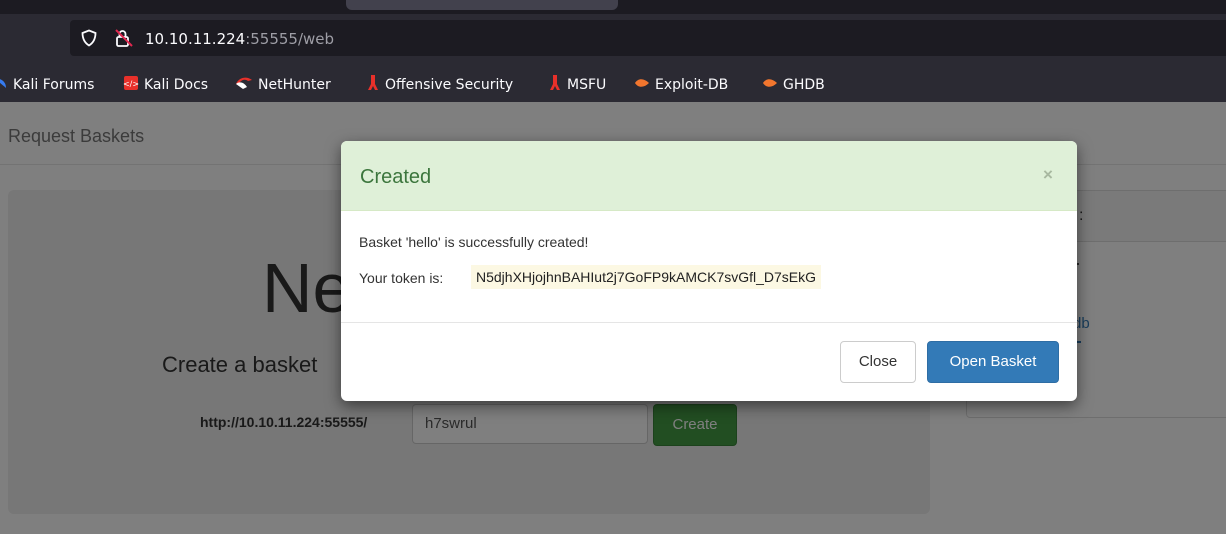 This screenshot has width=1226, height=534. I want to click on bookmark-label: Kali Forums, so click(54, 85).